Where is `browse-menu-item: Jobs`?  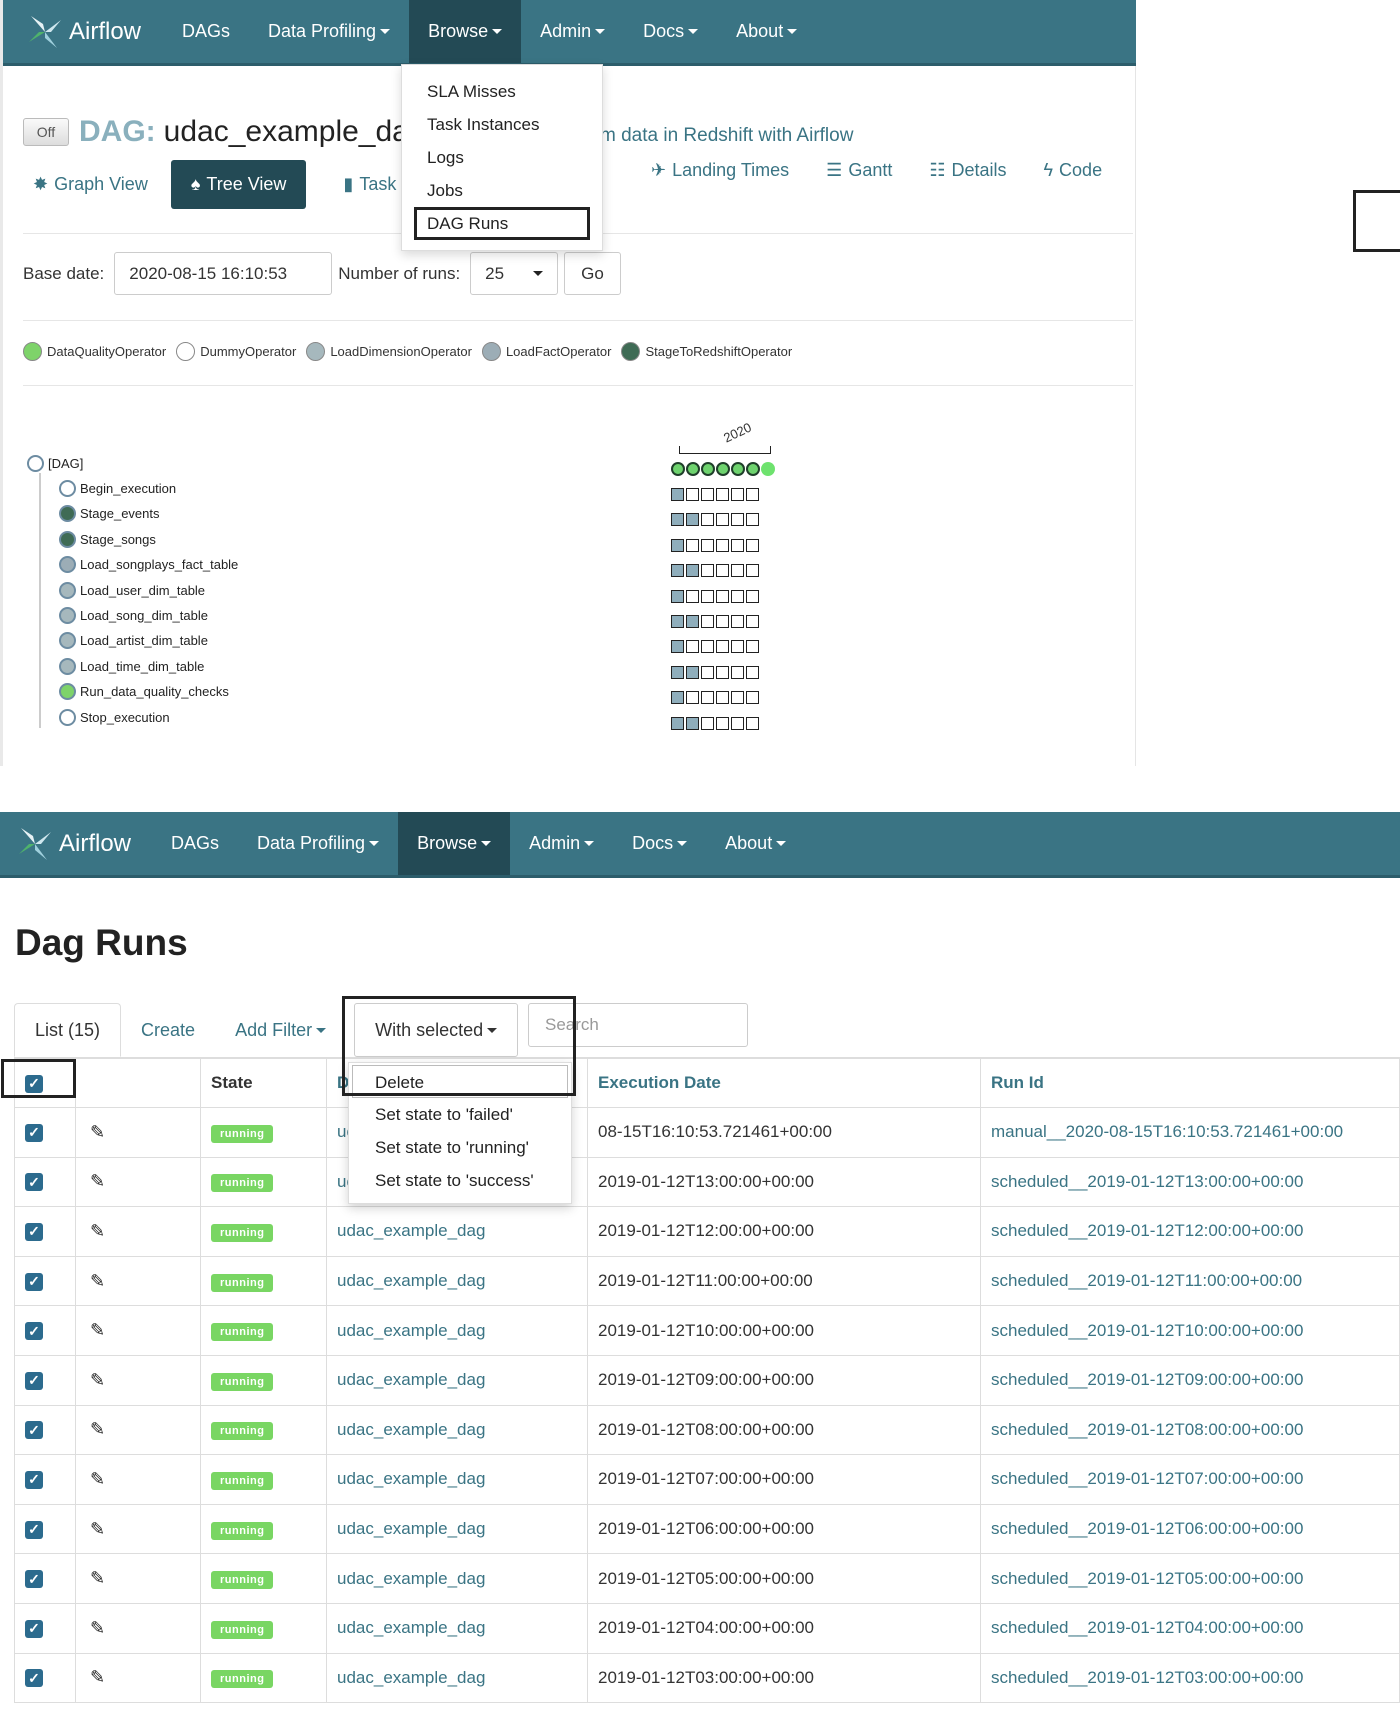
browse-menu-item: Jobs is located at coordinates (502, 190).